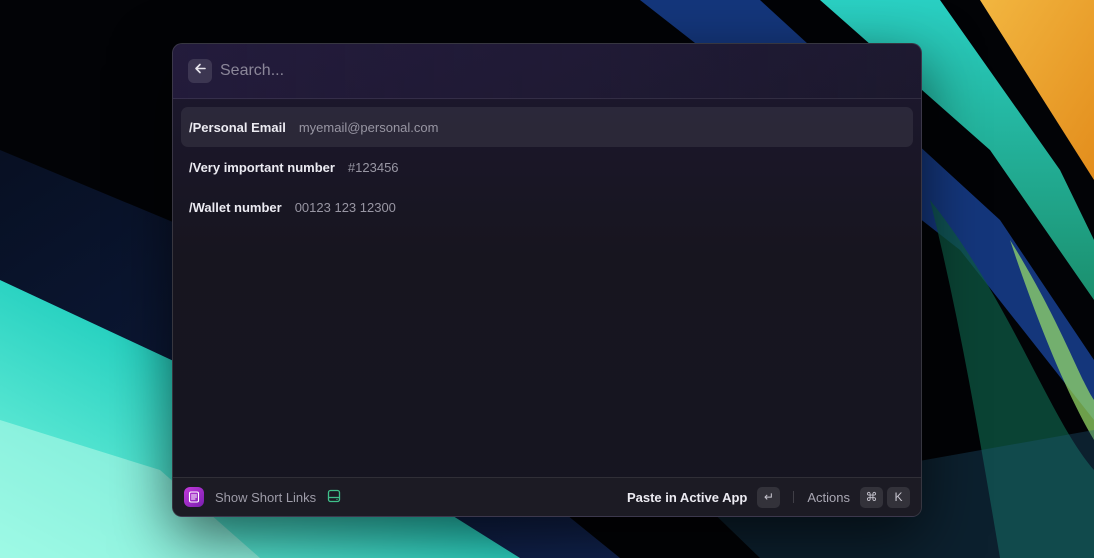  What do you see at coordinates (373, 167) in the screenshot?
I see `item-value: #123456` at bounding box center [373, 167].